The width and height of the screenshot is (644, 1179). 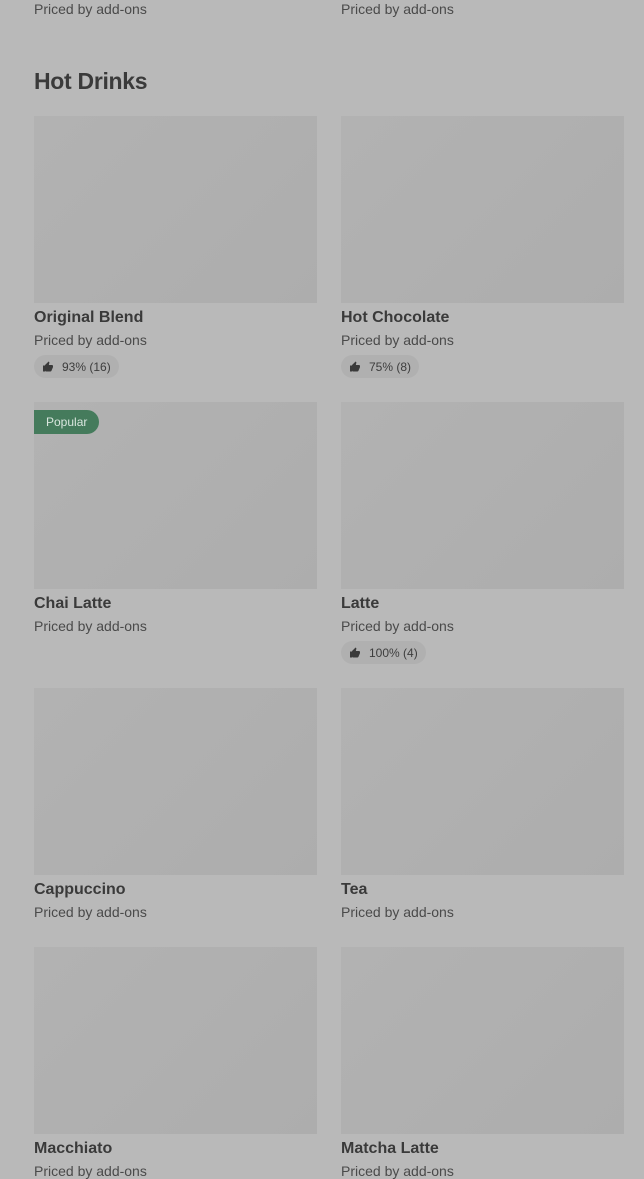 I want to click on previous-section-row: Priced by add-ons Priced by add-ons, so click(x=329, y=10).